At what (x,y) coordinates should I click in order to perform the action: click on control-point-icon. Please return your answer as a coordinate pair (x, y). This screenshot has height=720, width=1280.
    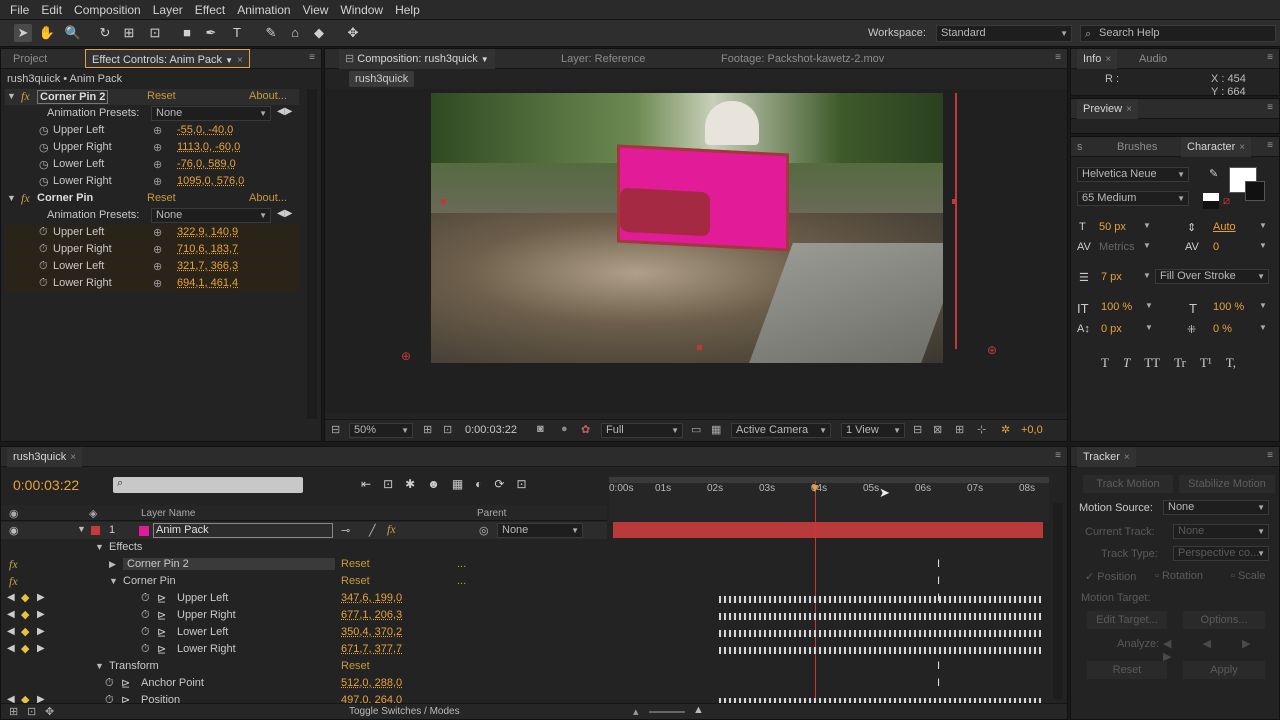
    Looking at the image, I should click on (443, 201).